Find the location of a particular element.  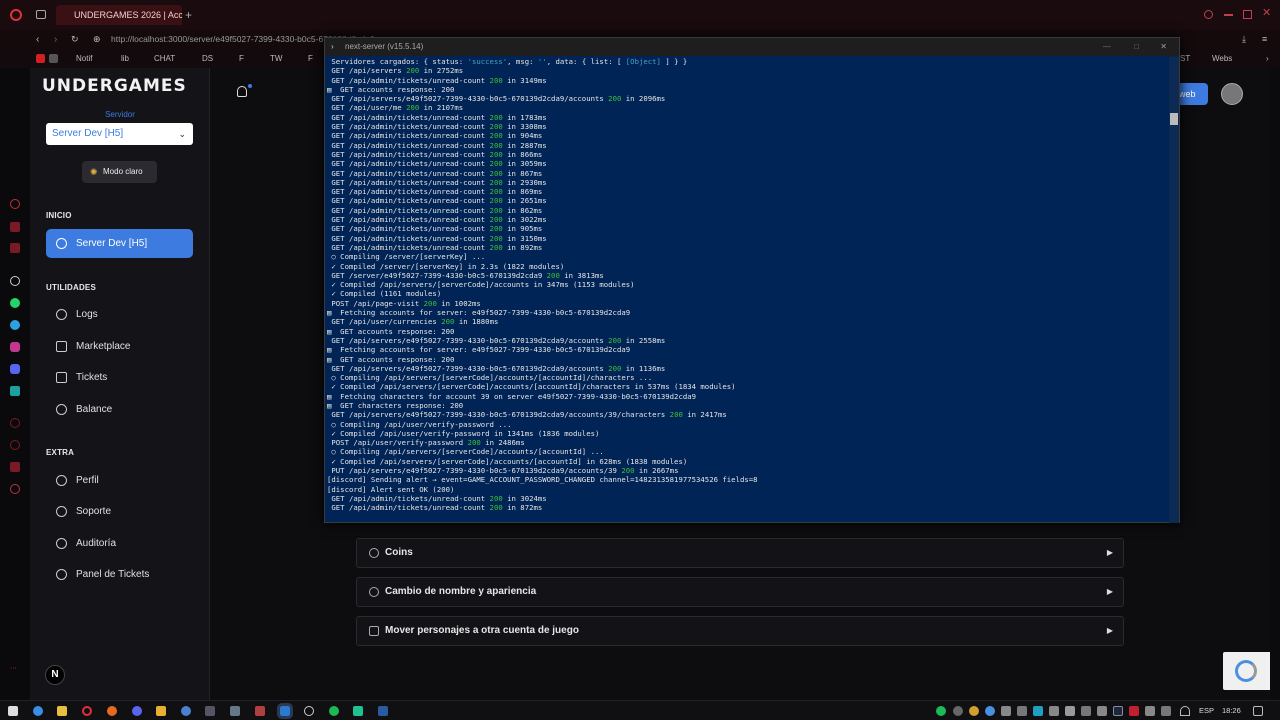

sidebar-instagram-icon is located at coordinates (15, 347).